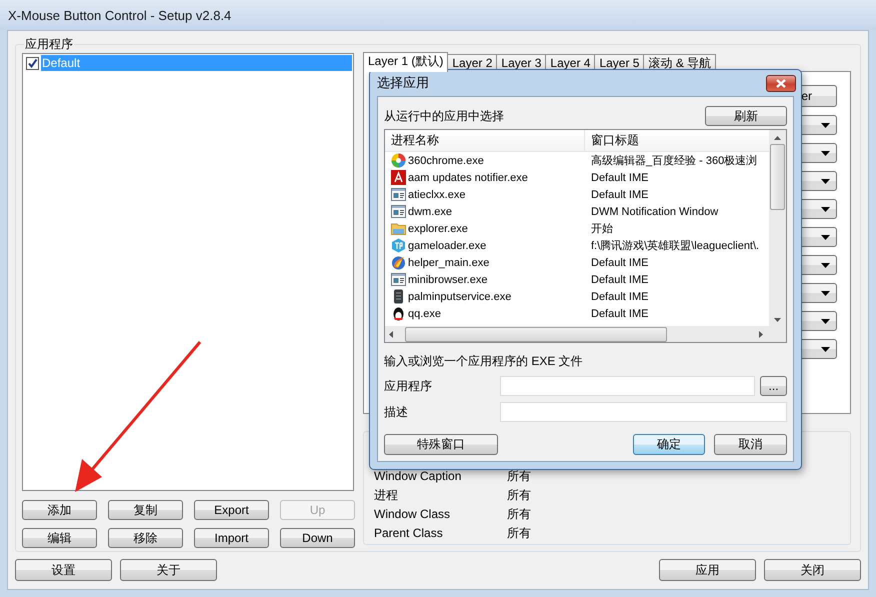 The width and height of the screenshot is (876, 597). Describe the element at coordinates (59, 538) in the screenshot. I see `action-button: 编辑` at that location.